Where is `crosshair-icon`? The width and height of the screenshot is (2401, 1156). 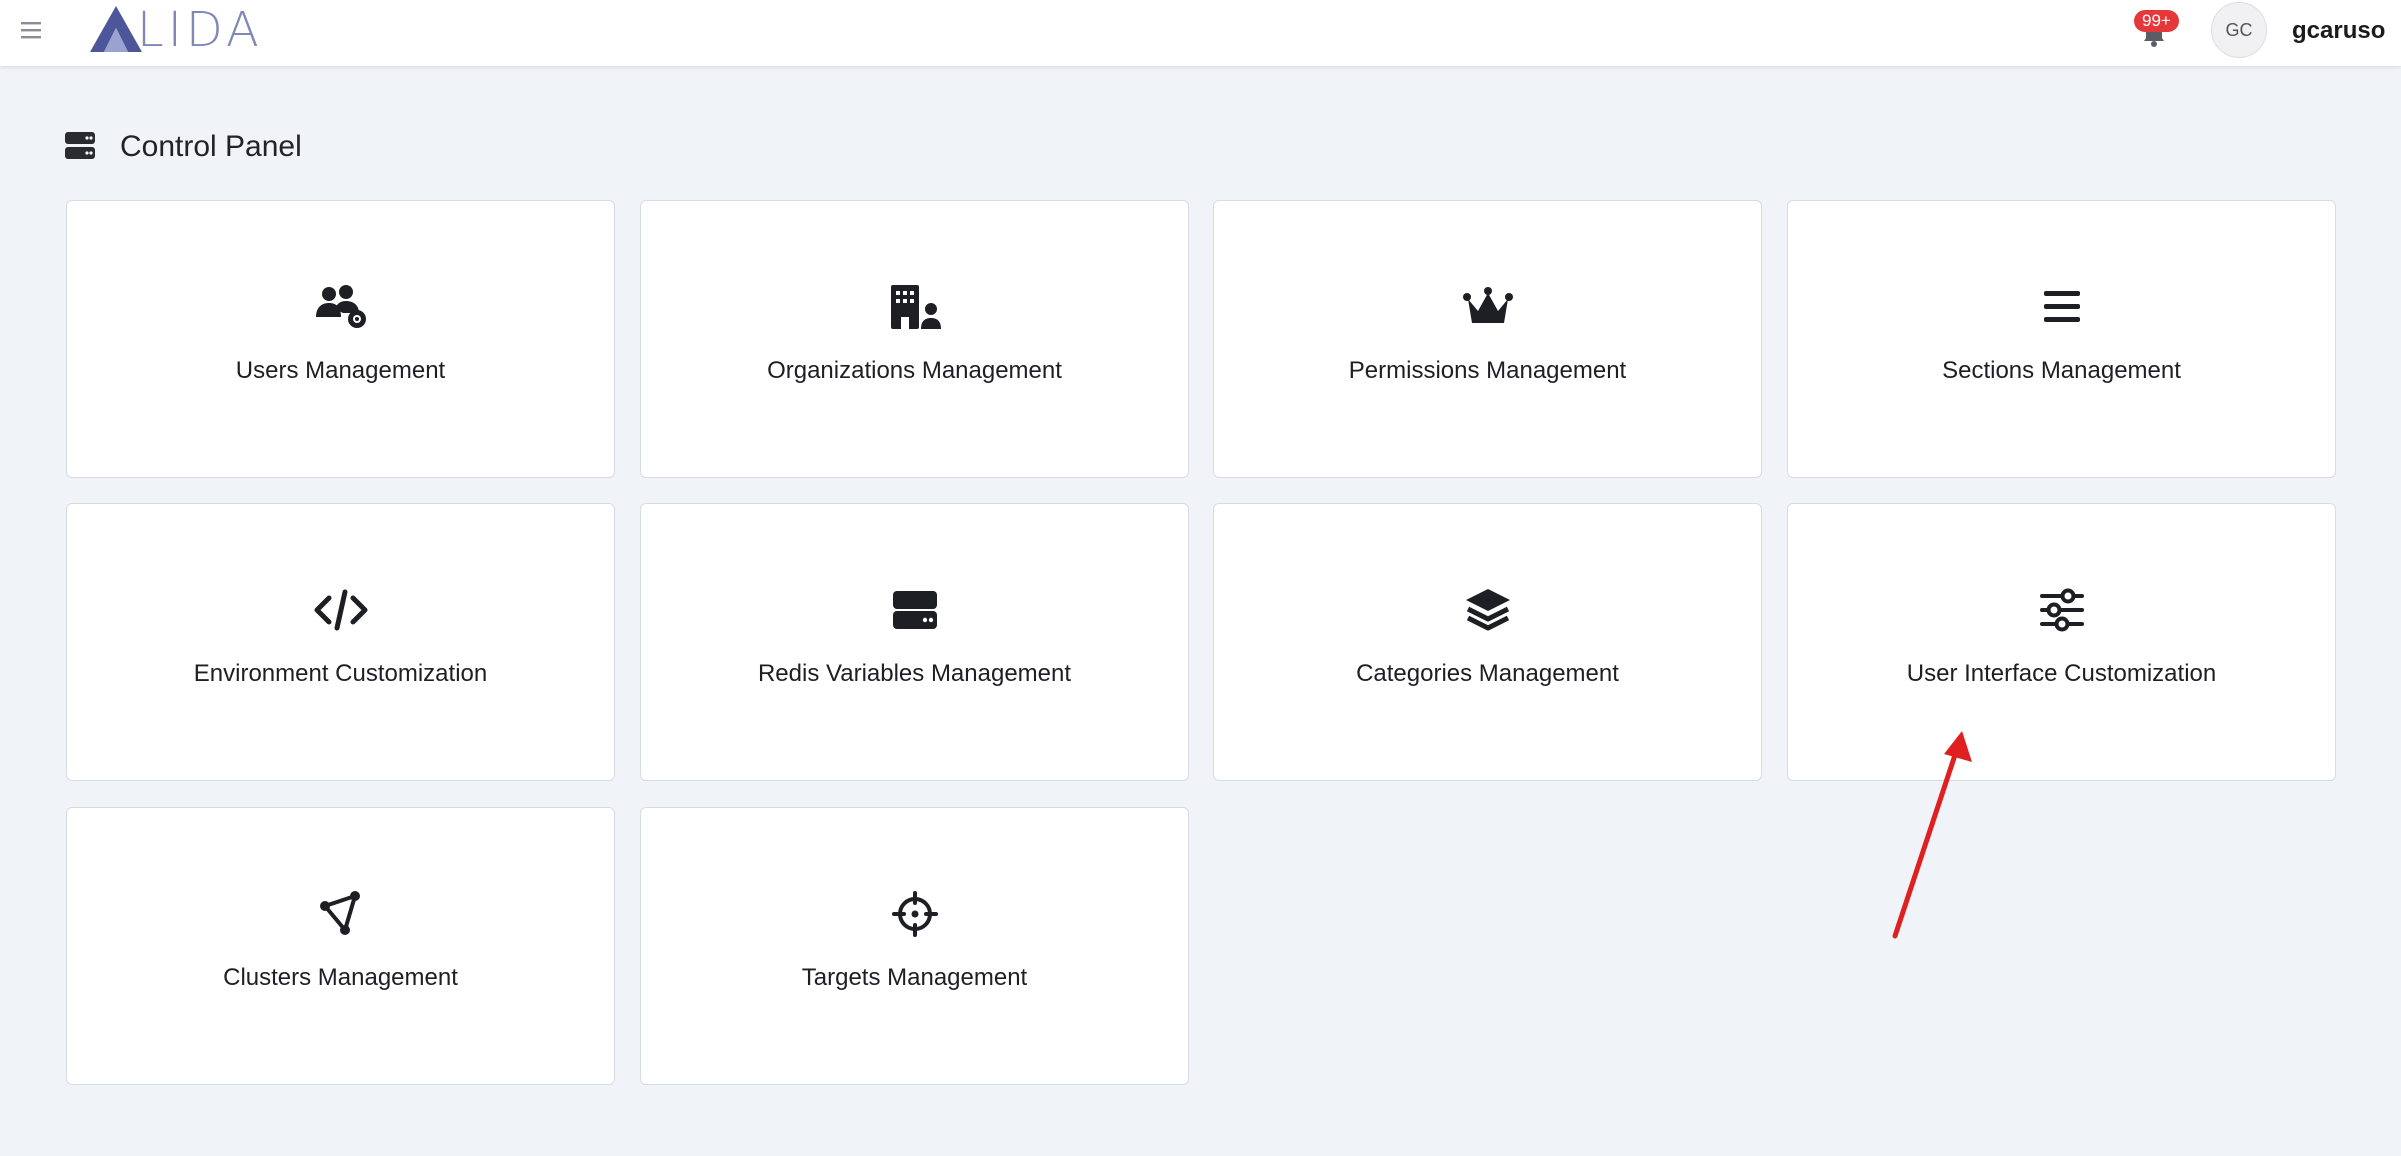 crosshair-icon is located at coordinates (915, 914).